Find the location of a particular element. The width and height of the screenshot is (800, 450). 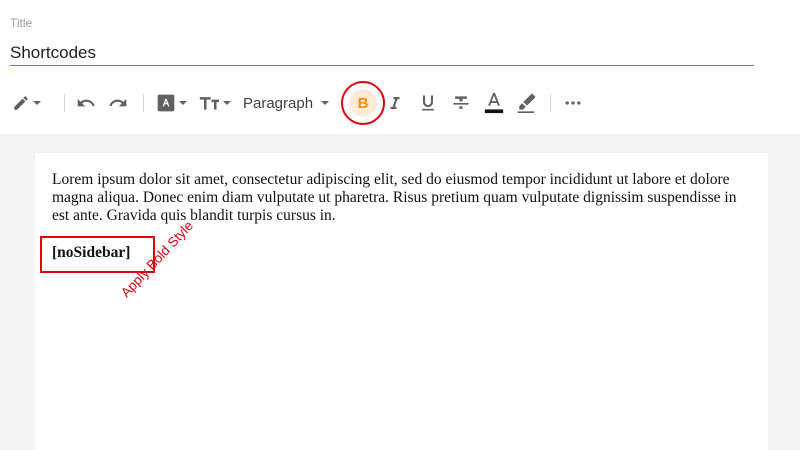

highlight-button is located at coordinates (526, 103).